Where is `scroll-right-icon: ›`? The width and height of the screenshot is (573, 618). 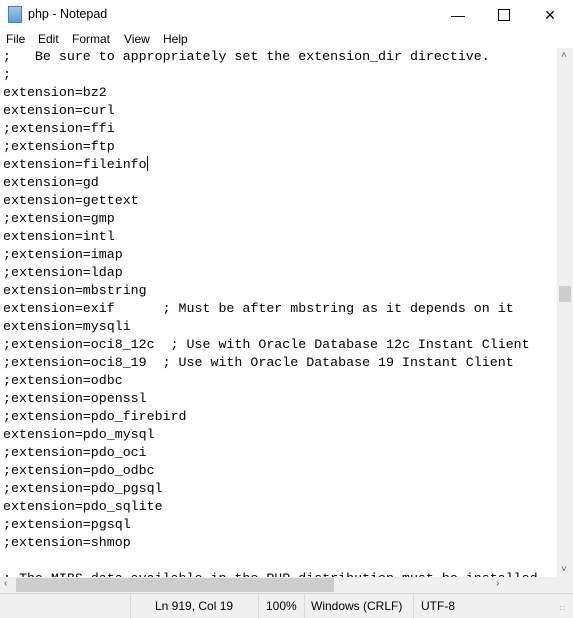
scroll-right-icon: › is located at coordinates (497, 583).